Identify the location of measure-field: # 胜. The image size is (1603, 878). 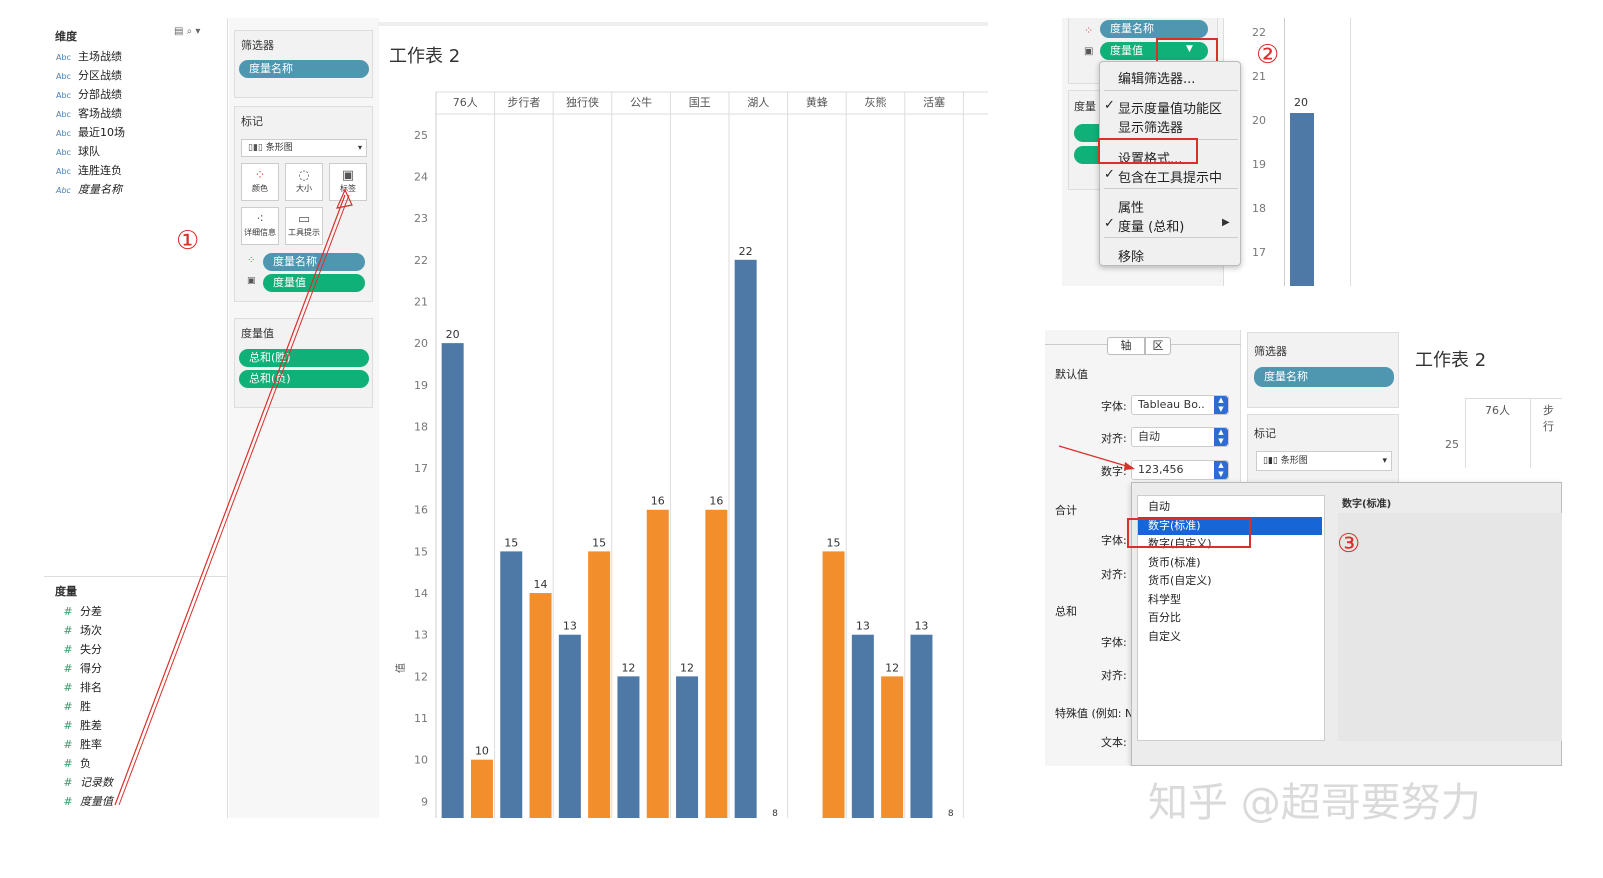
(73, 706).